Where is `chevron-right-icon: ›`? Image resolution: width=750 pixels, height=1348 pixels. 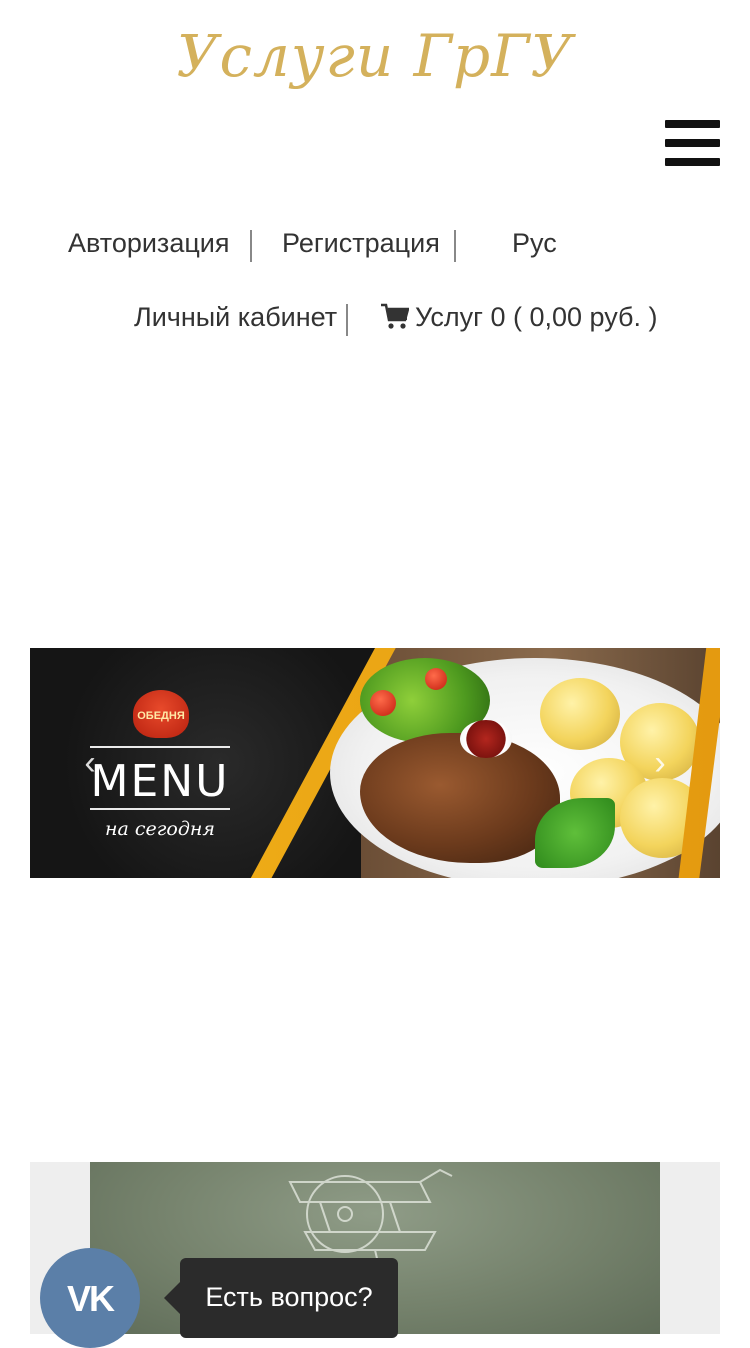 chevron-right-icon: › is located at coordinates (660, 763).